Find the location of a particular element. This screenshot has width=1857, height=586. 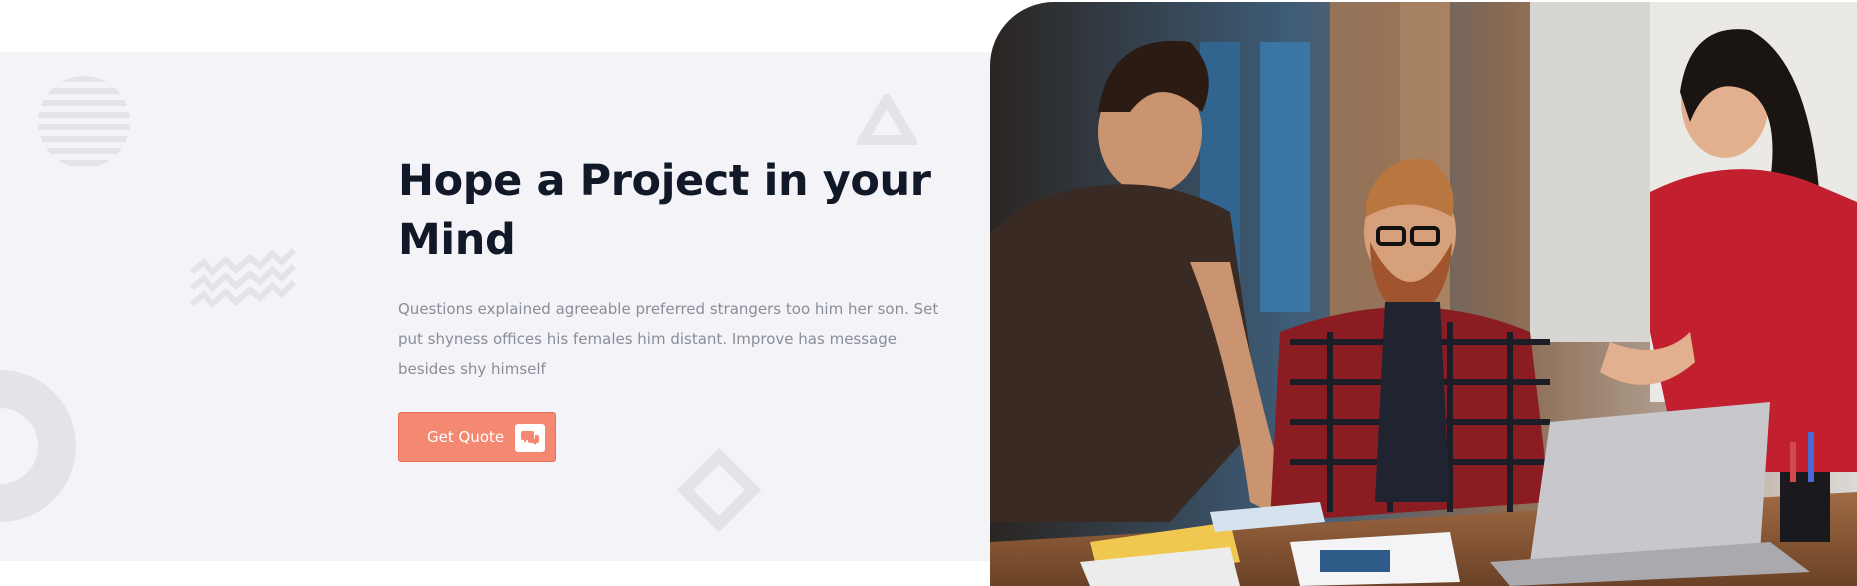

chat-bubbles-icon is located at coordinates (530, 438).